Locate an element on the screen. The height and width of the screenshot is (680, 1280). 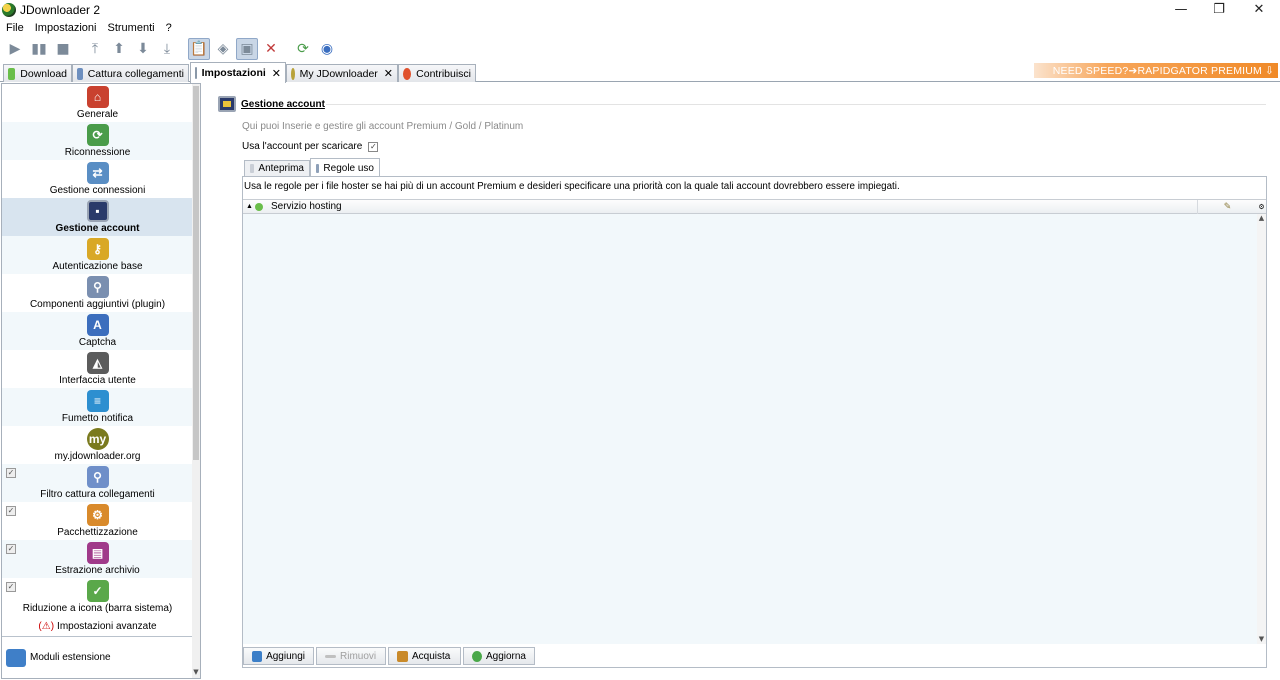
keys-icon: ⚷ is located at coordinates (97, 249).